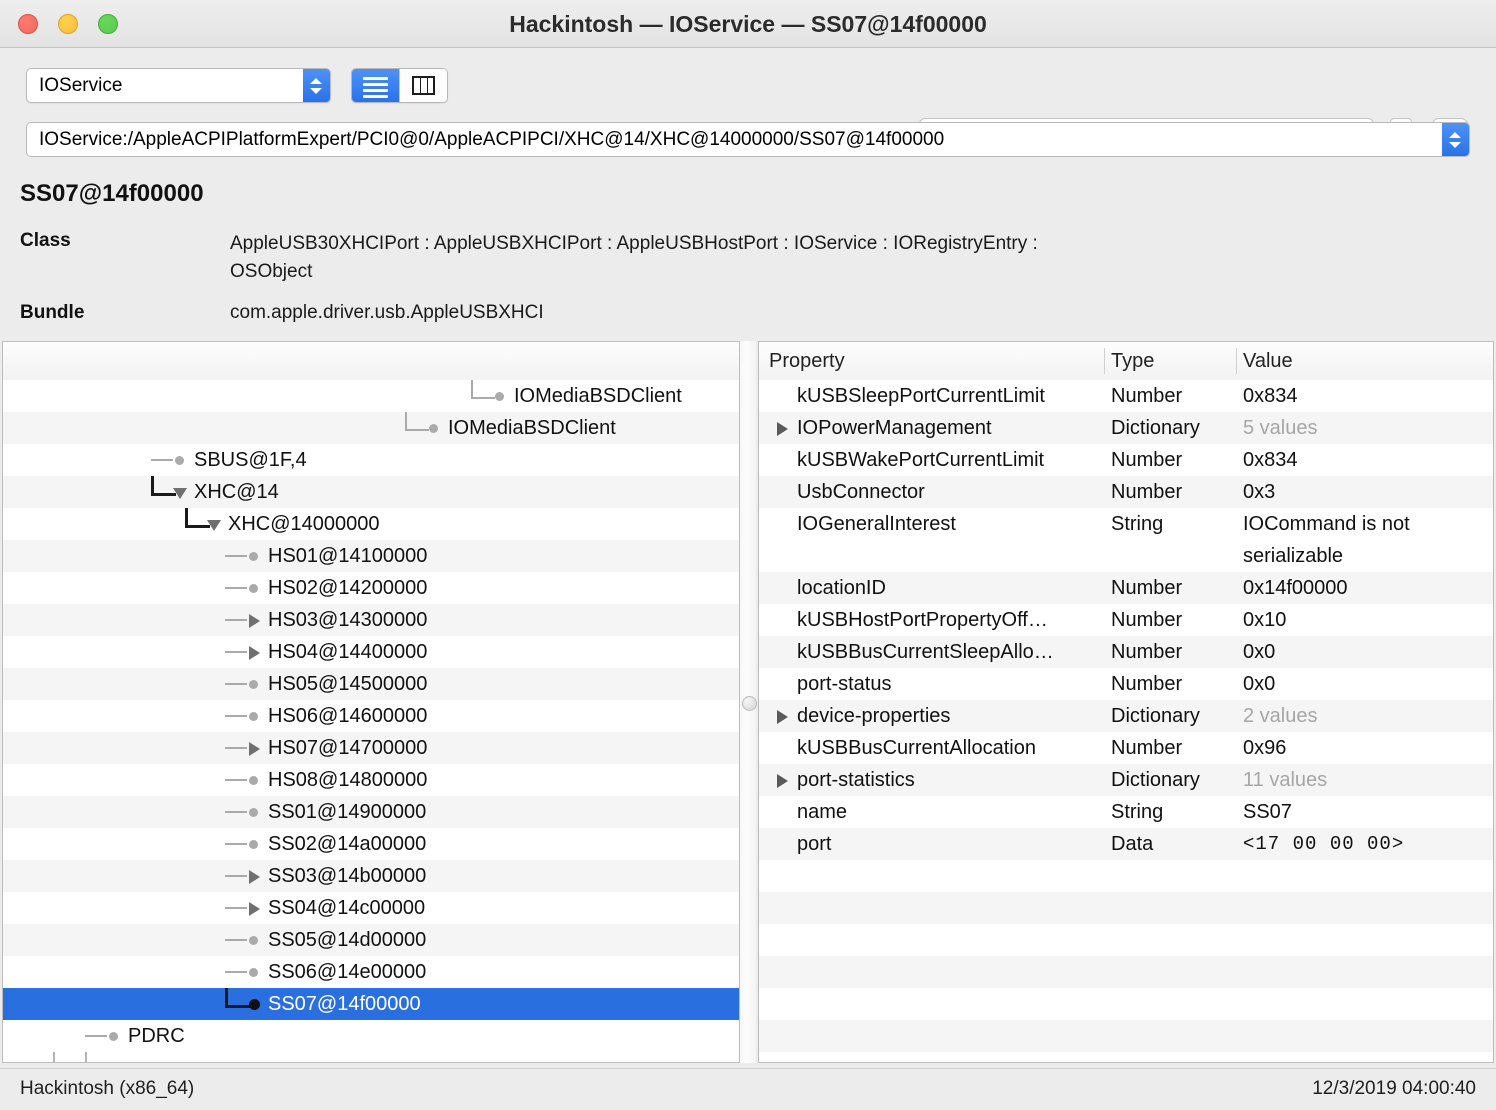 The image size is (1496, 1110). What do you see at coordinates (371, 588) in the screenshot?
I see `tree-row: HS02@14200000` at bounding box center [371, 588].